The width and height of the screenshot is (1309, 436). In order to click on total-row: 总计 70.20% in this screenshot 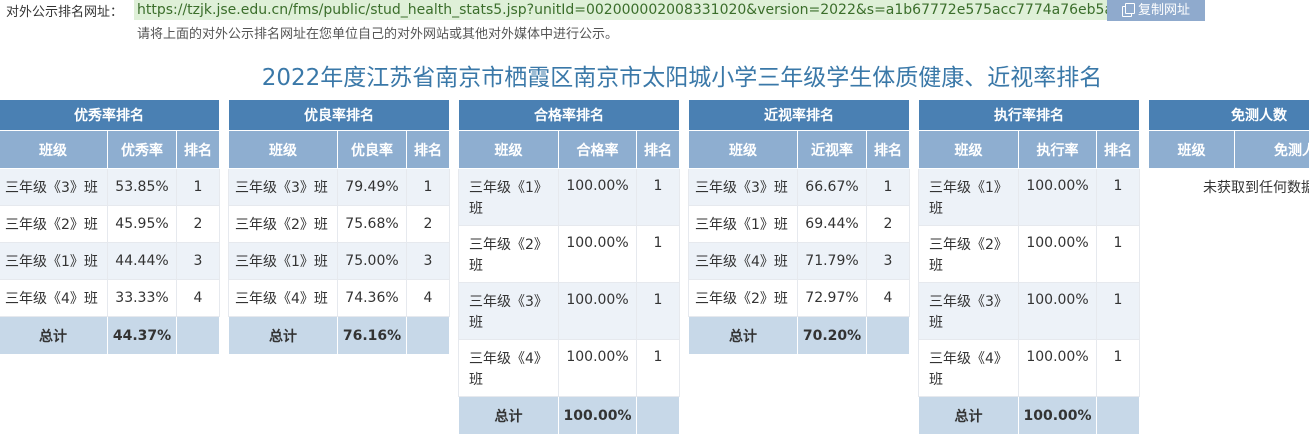, I will do `click(799, 335)`.